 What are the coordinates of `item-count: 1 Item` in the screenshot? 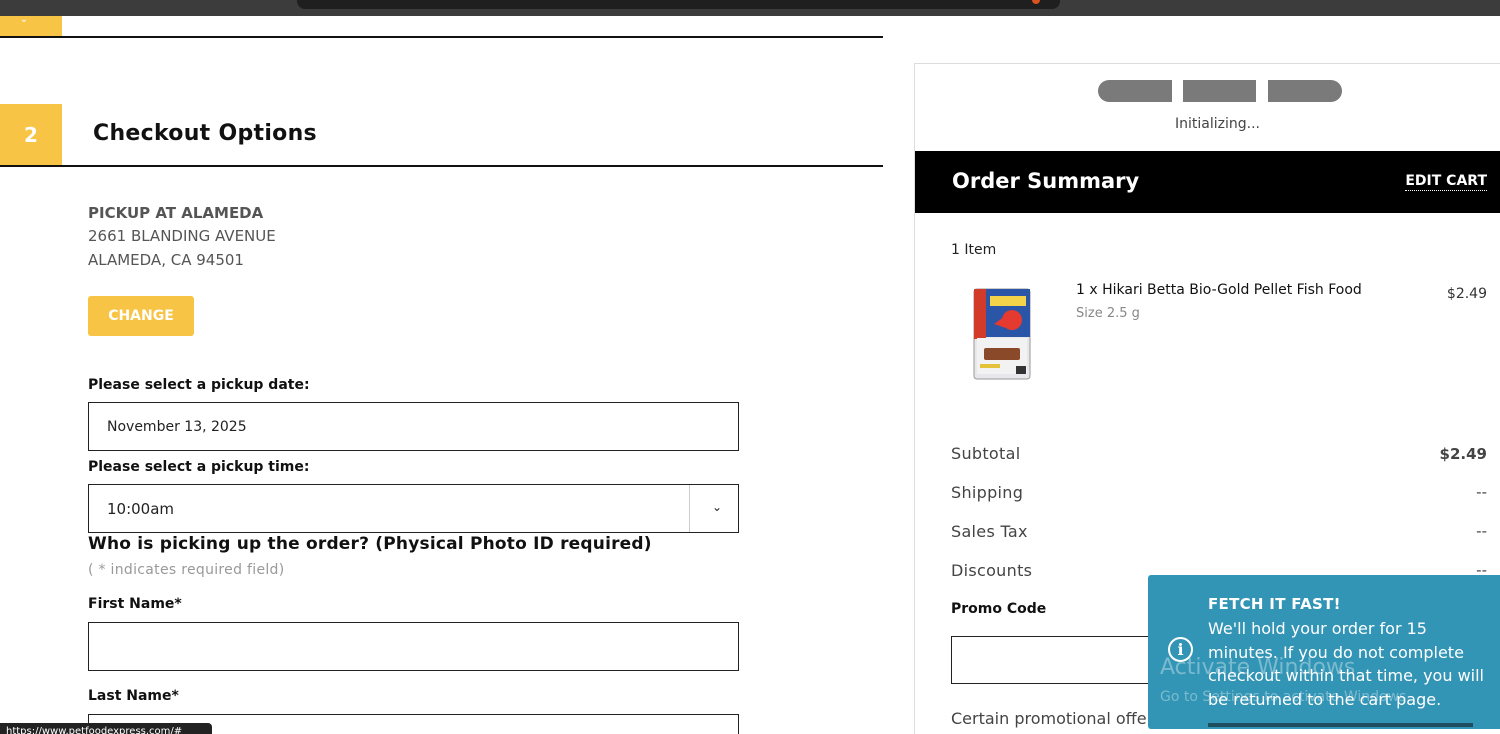 It's located at (974, 250).